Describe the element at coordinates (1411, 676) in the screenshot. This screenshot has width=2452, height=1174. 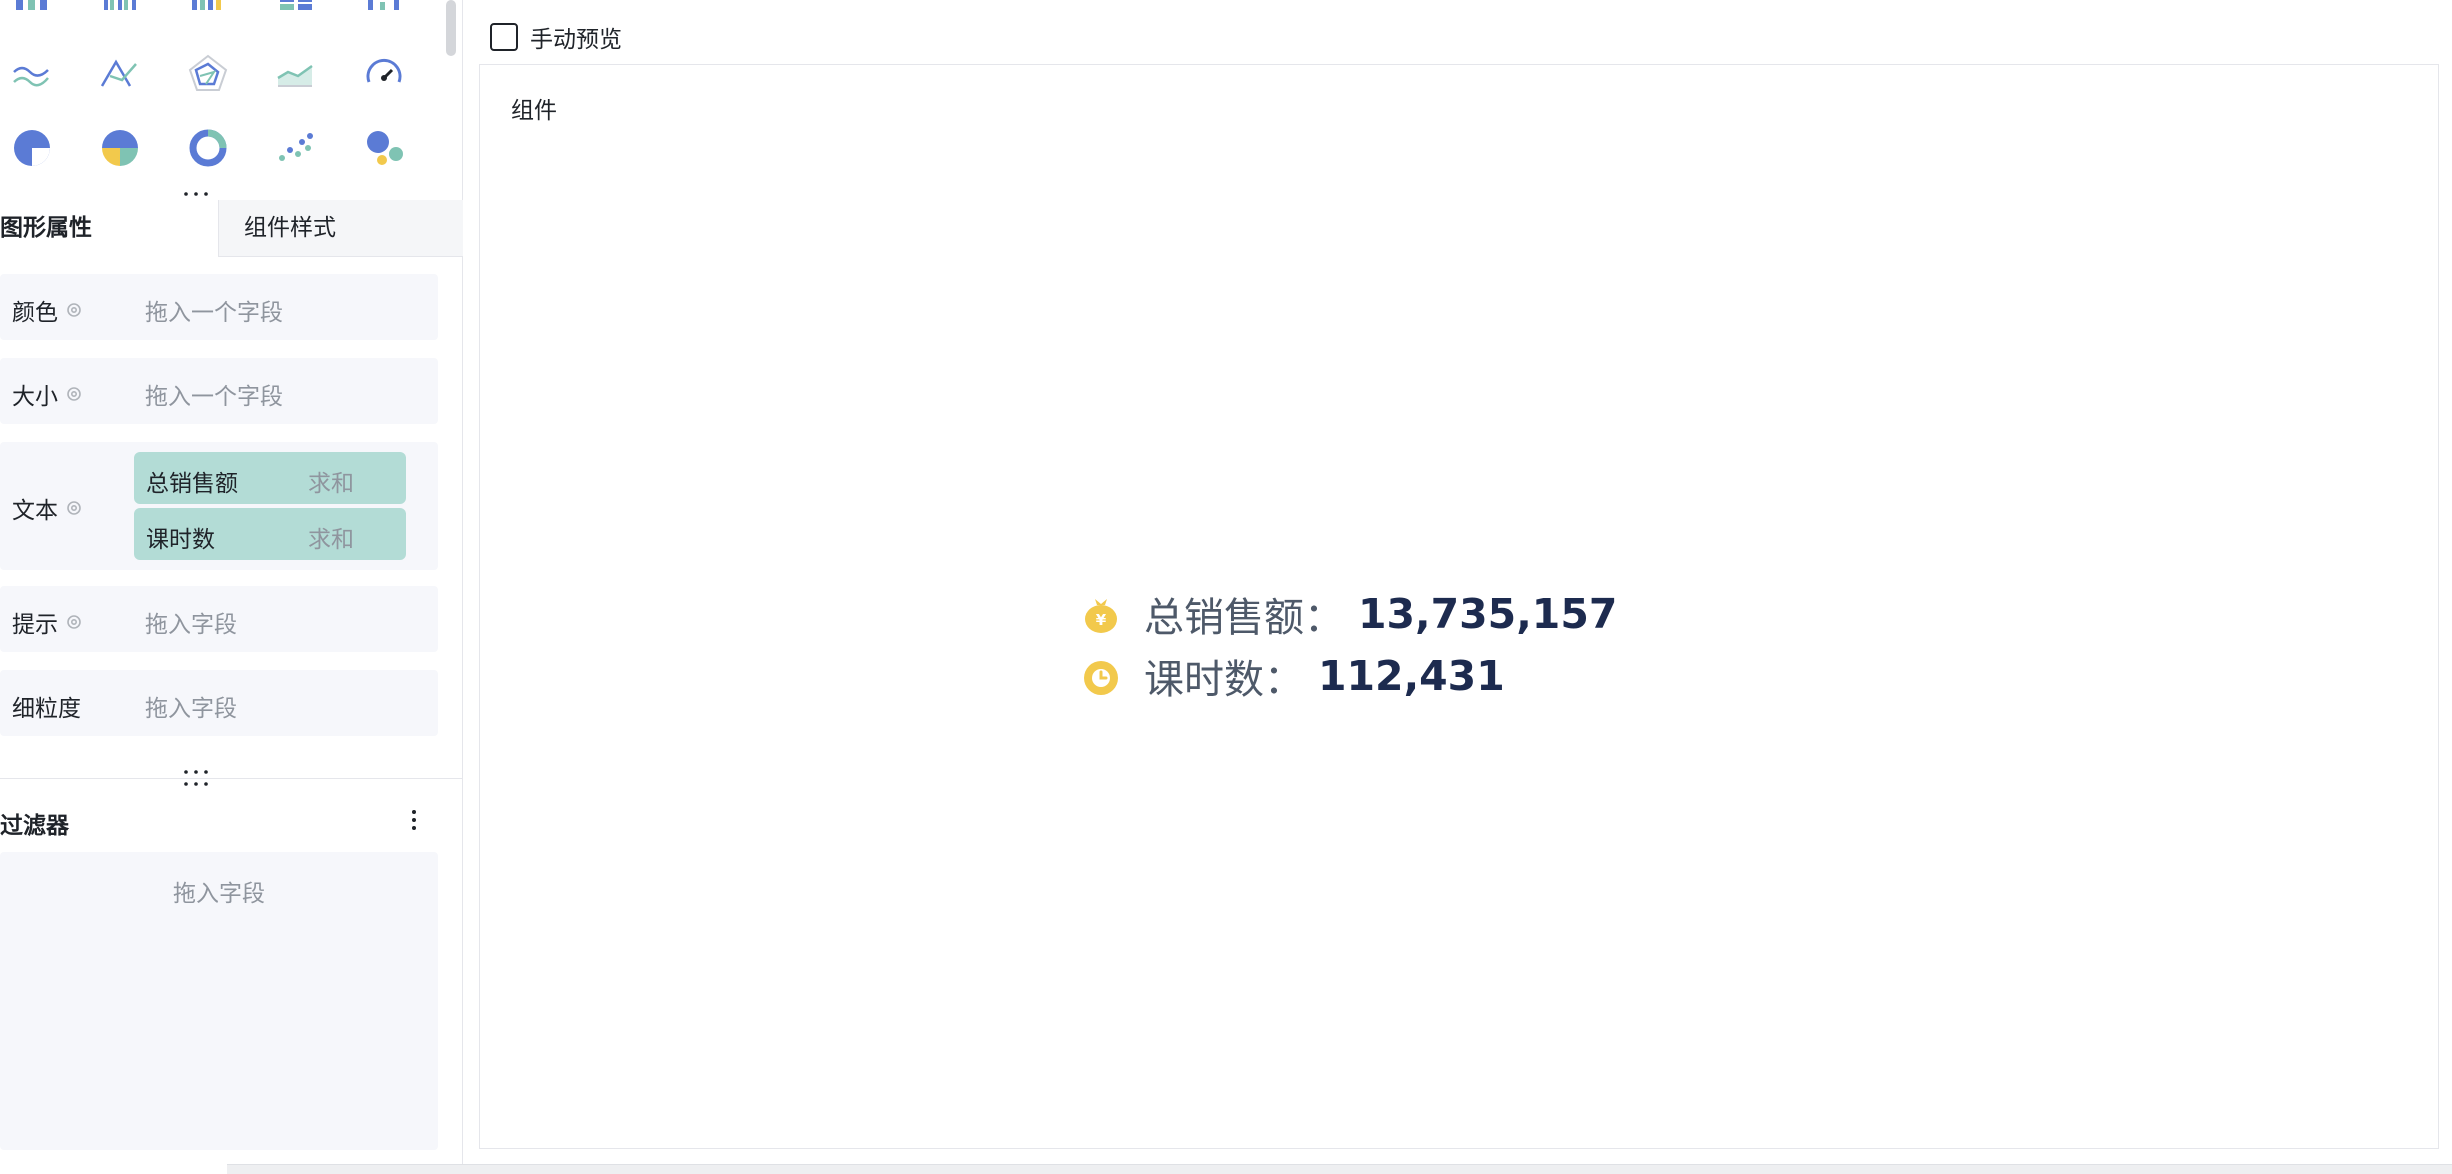
I see `kpi-value: 112,431` at that location.